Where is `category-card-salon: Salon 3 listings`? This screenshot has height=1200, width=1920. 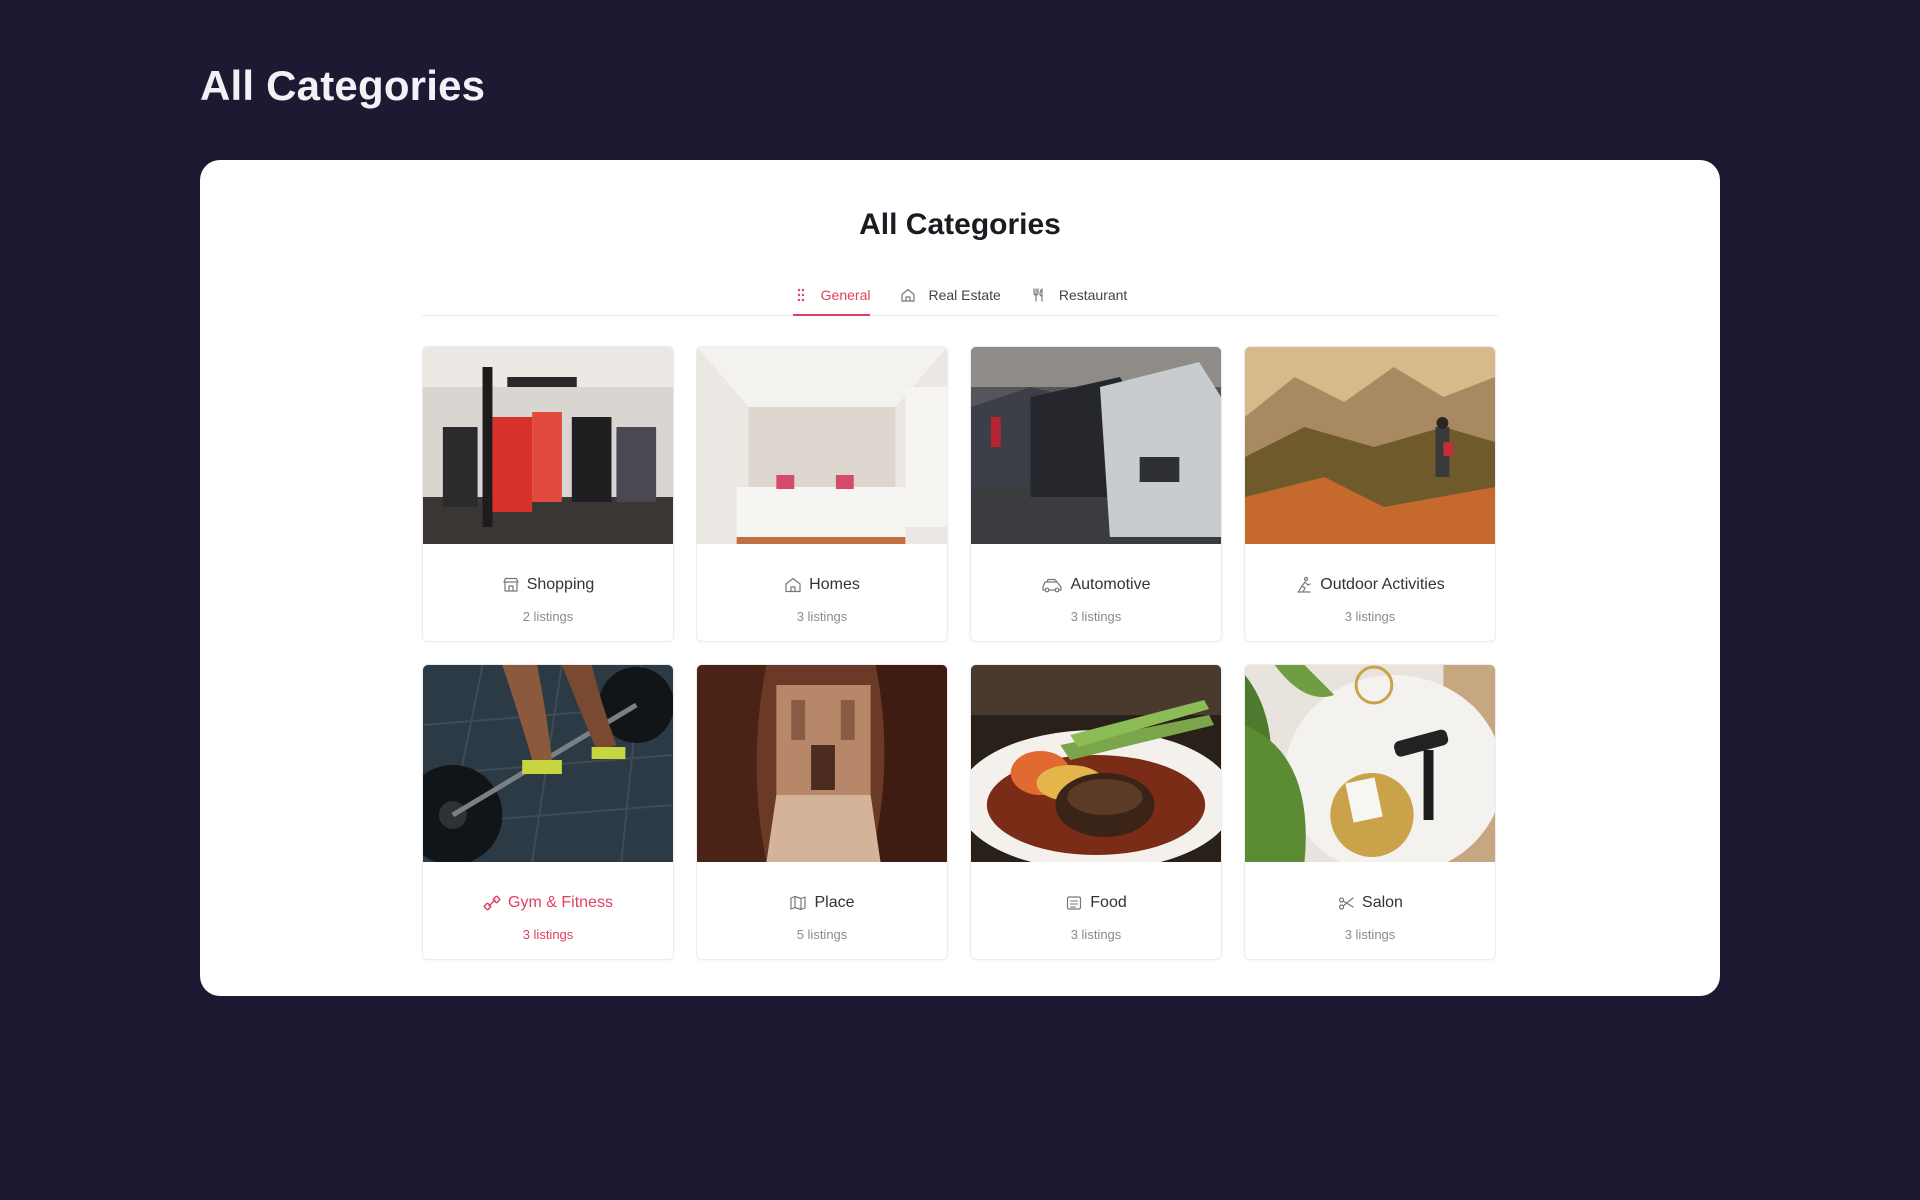 category-card-salon: Salon 3 listings is located at coordinates (1370, 812).